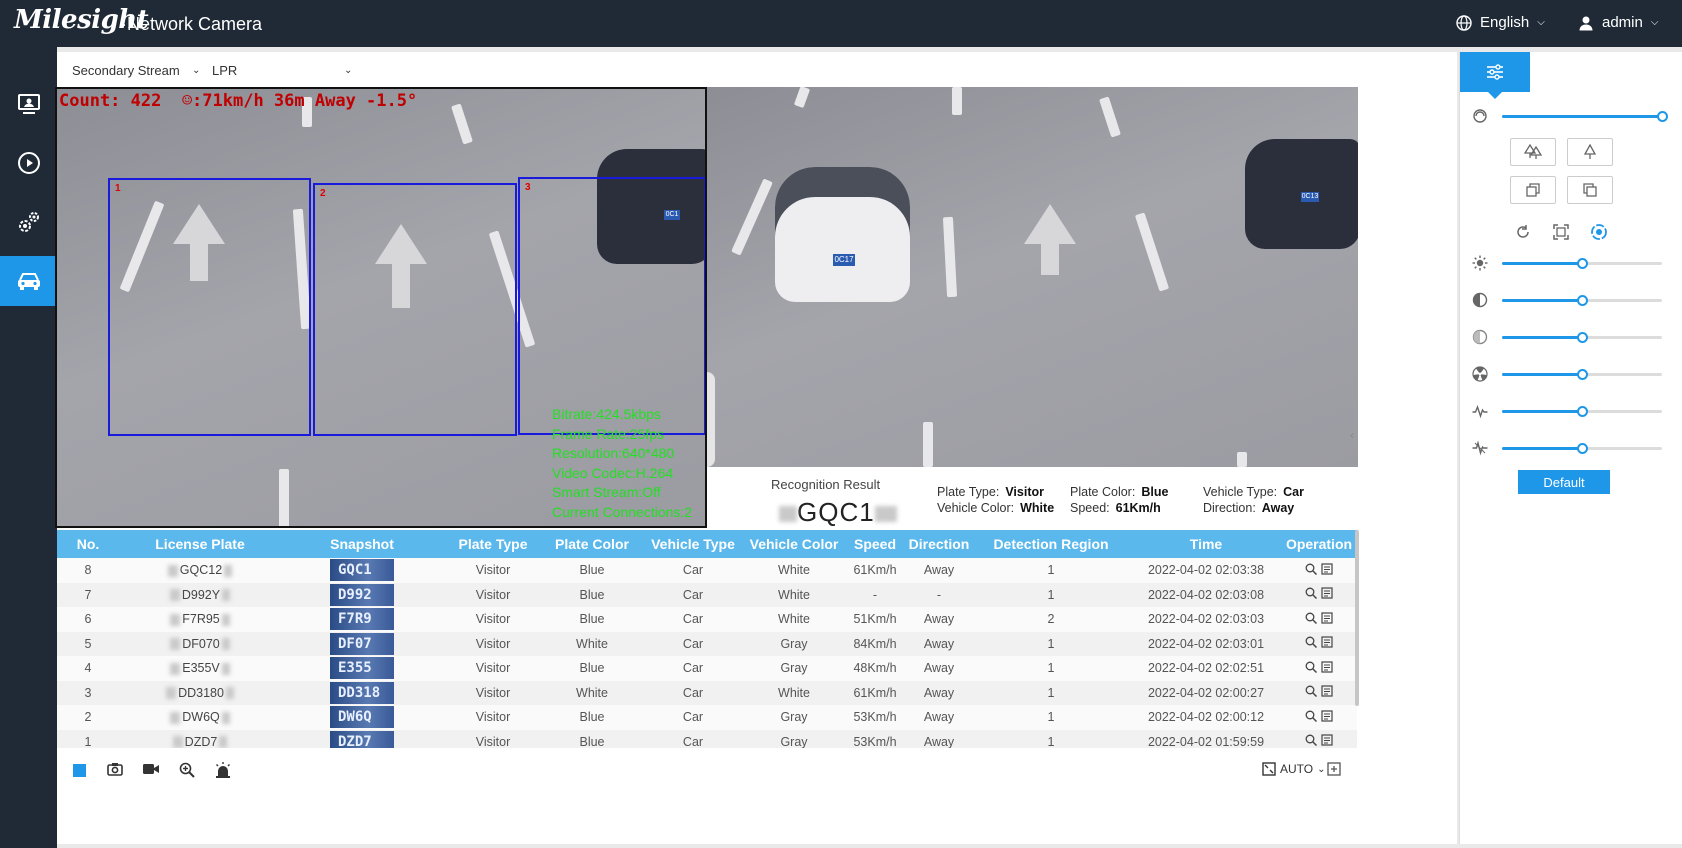 The width and height of the screenshot is (1682, 848). I want to click on day-mode-button, so click(1533, 152).